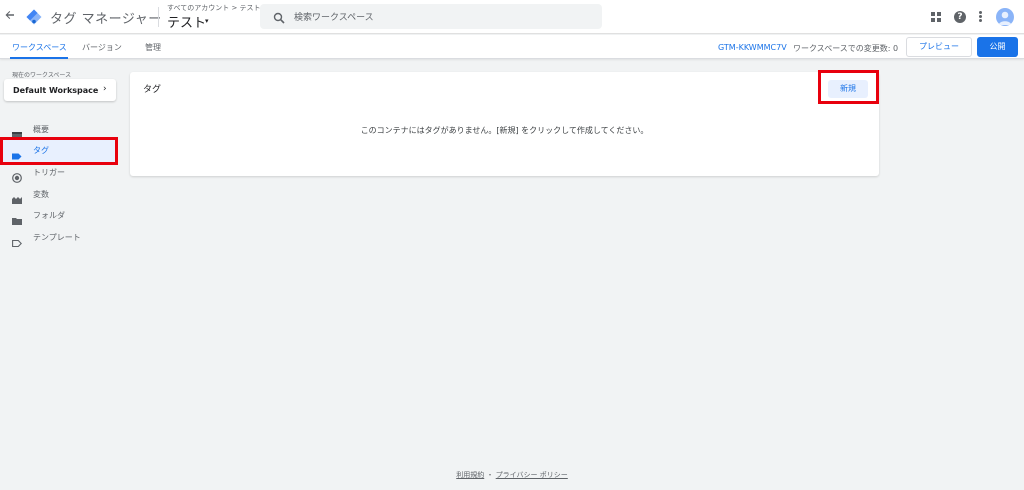  What do you see at coordinates (105, 89) in the screenshot?
I see `chevron-right-icon: ›` at bounding box center [105, 89].